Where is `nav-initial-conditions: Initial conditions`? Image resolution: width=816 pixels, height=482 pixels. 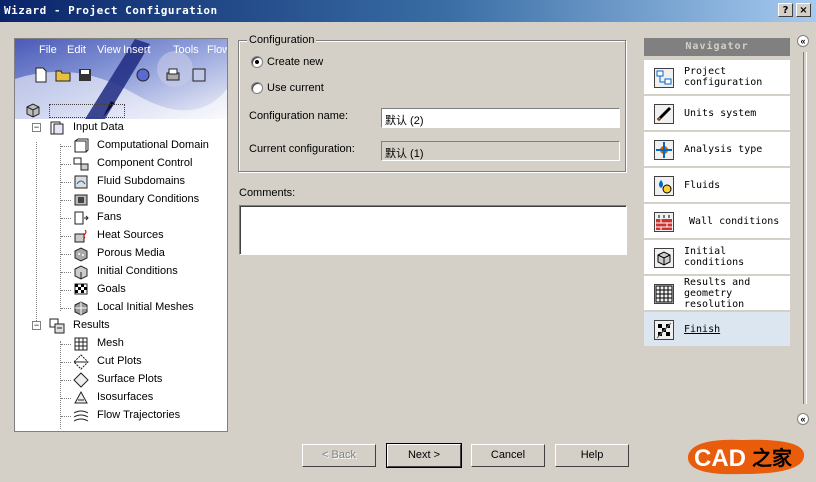 nav-initial-conditions: Initial conditions is located at coordinates (717, 257).